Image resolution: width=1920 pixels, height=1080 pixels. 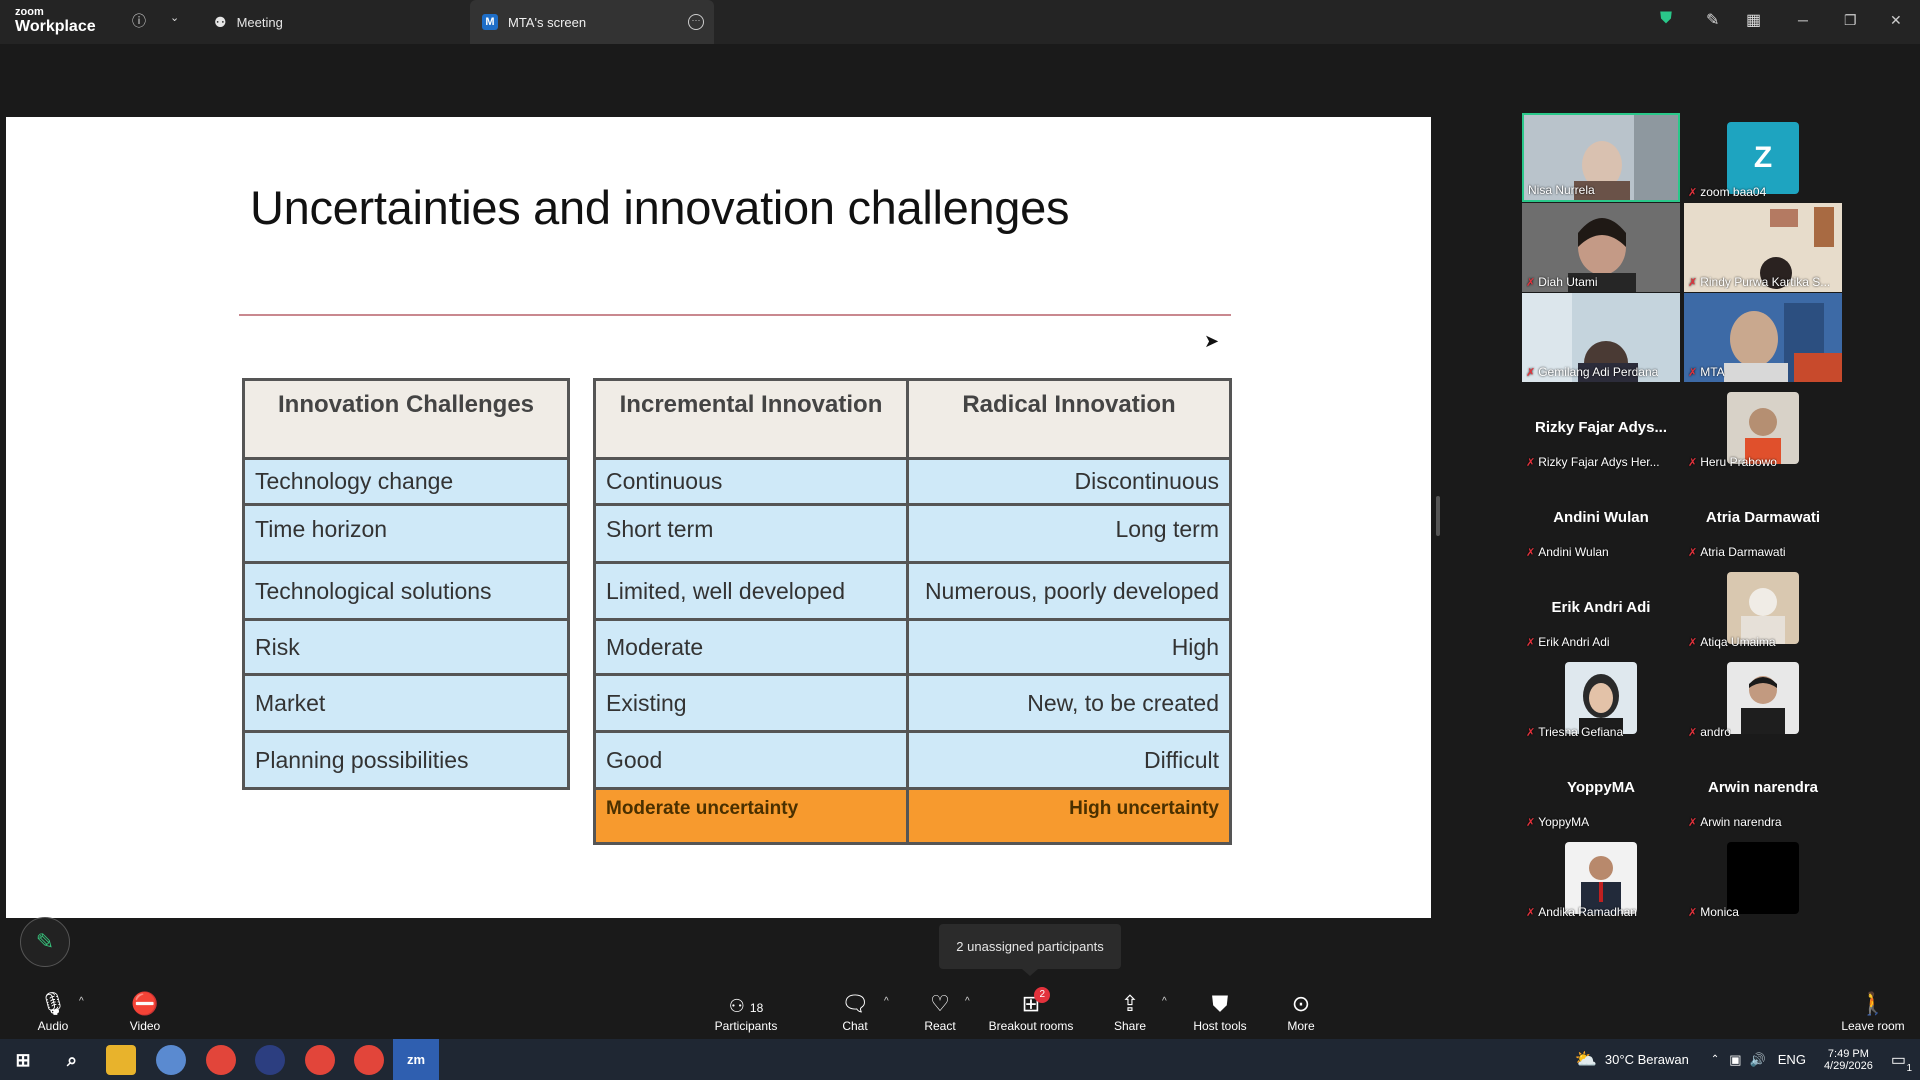 I want to click on video-tile: ✗ Gemilang Adi Perdana, so click(x=1601, y=337).